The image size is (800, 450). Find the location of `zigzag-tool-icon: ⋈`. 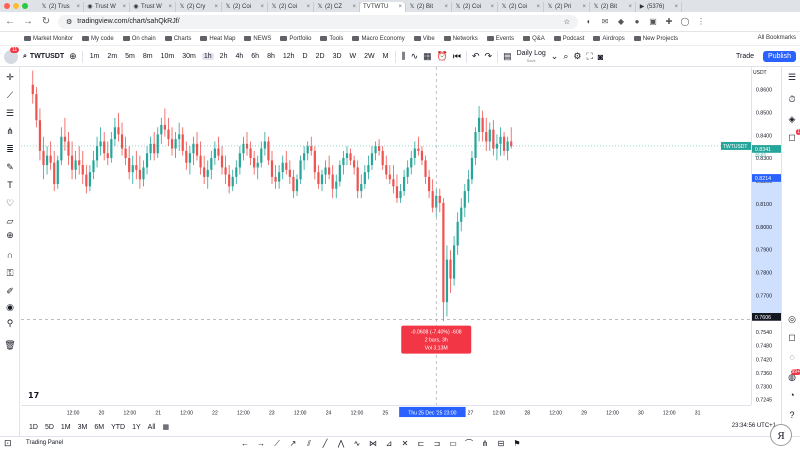

zigzag-tool-icon: ⋈ is located at coordinates (373, 444).